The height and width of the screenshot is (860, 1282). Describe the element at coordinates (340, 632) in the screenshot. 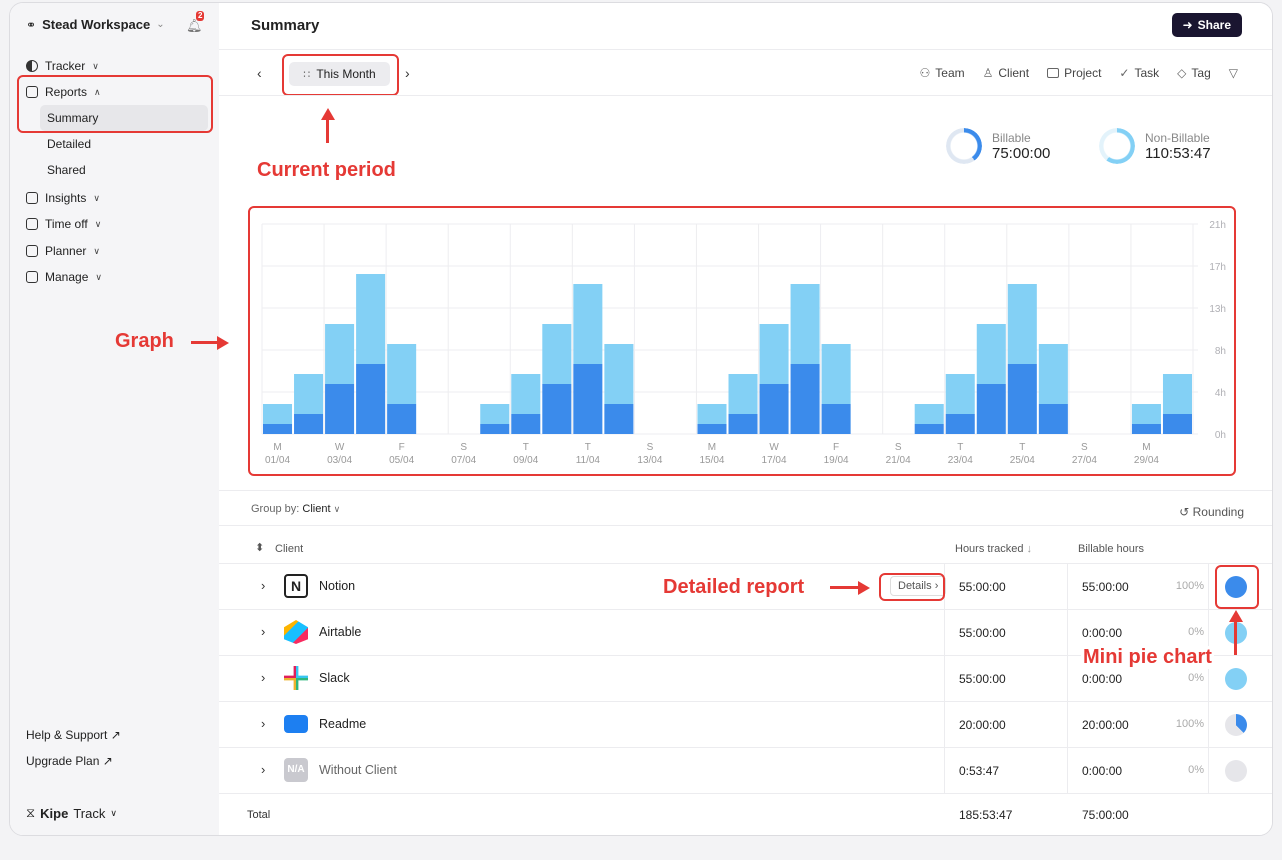

I see `client-name: Airtable` at that location.